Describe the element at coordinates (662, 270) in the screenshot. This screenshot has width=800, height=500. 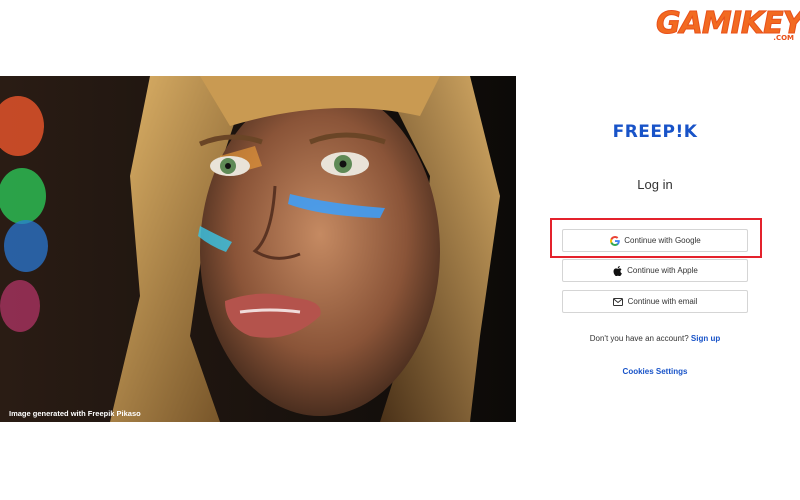
I see `apple-button-label: Continue with Apple` at that location.